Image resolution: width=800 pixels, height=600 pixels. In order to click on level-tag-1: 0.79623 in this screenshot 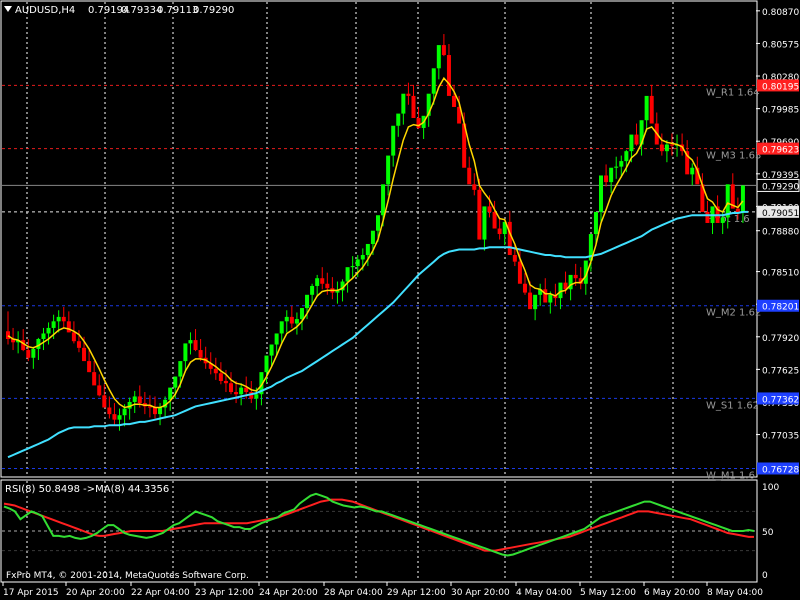, I will do `click(780, 151)`.